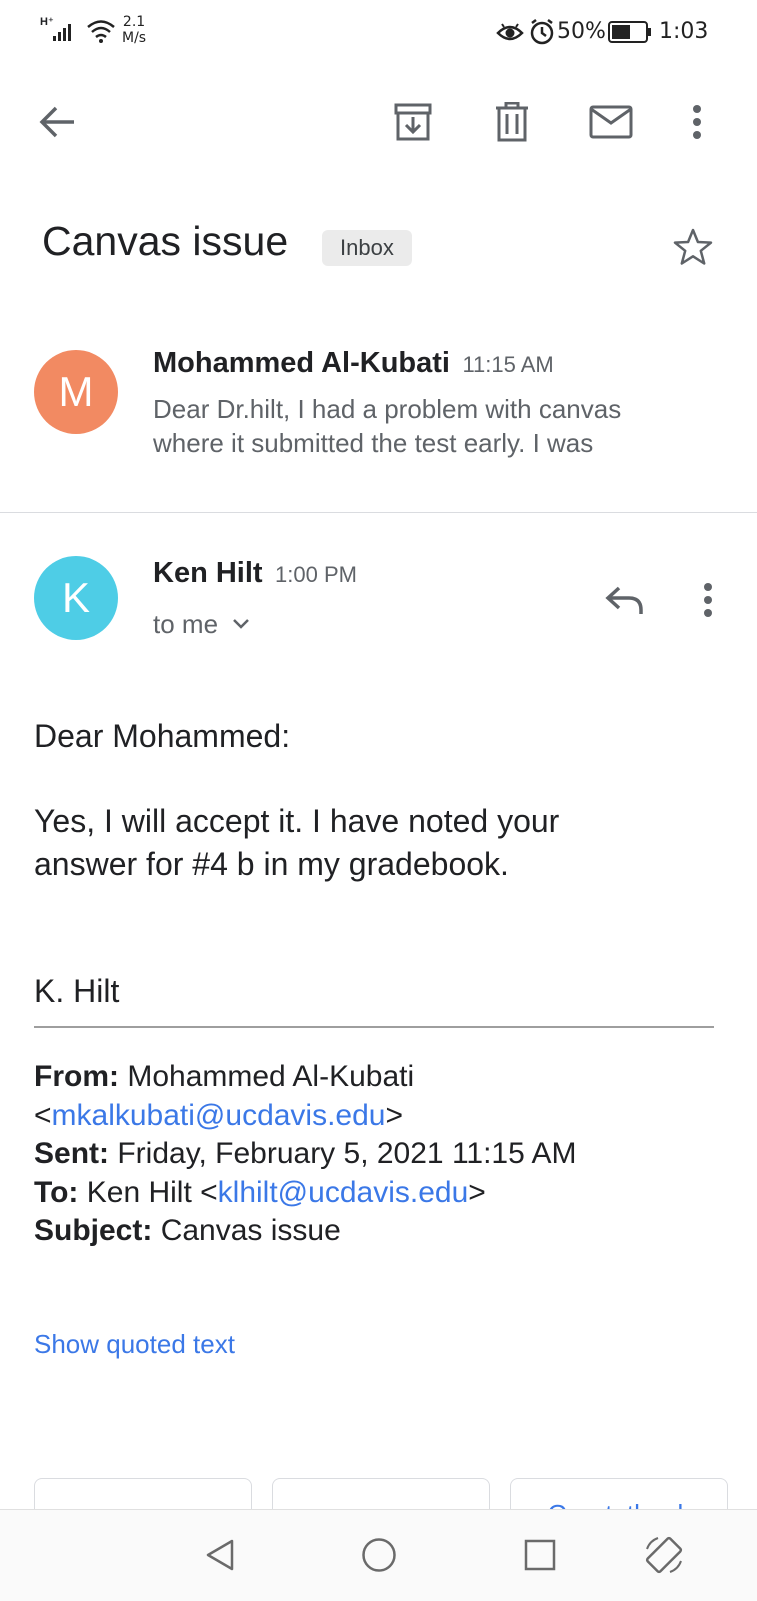  I want to click on back-arrow-icon, so click(56, 122).